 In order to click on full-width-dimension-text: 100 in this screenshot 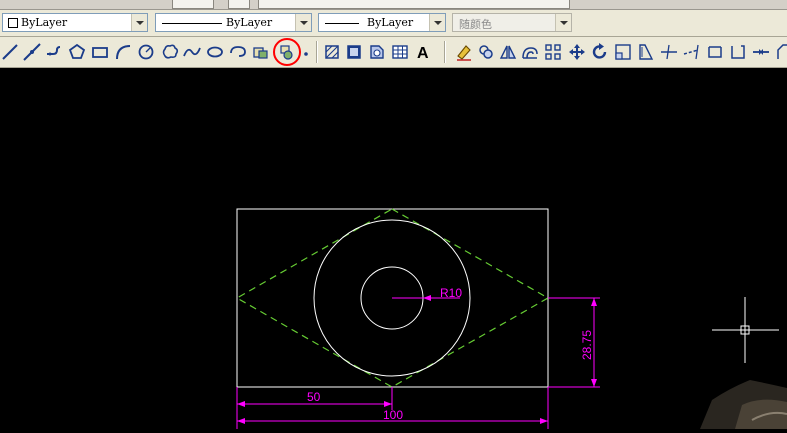, I will do `click(393, 415)`.